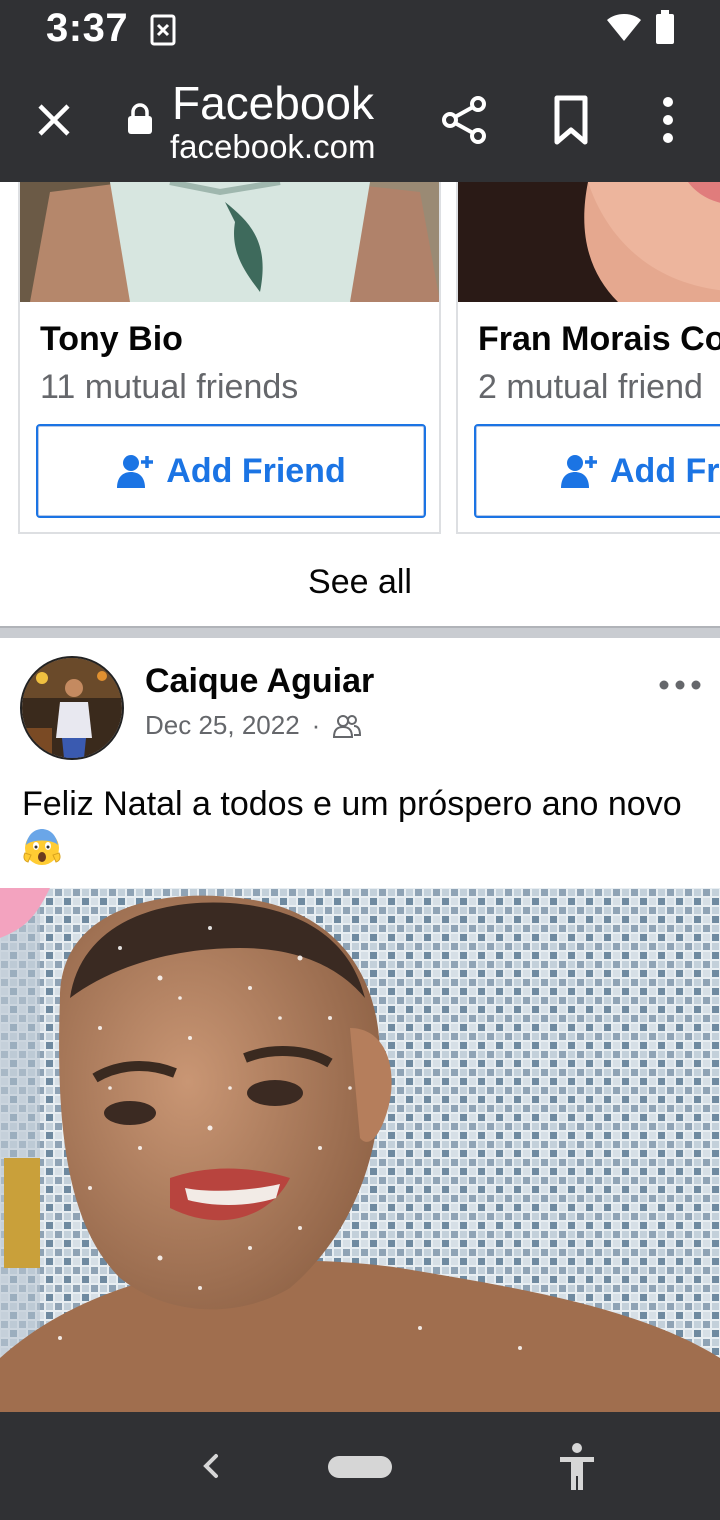 This screenshot has width=720, height=1520. I want to click on section-divider, so click(360, 632).